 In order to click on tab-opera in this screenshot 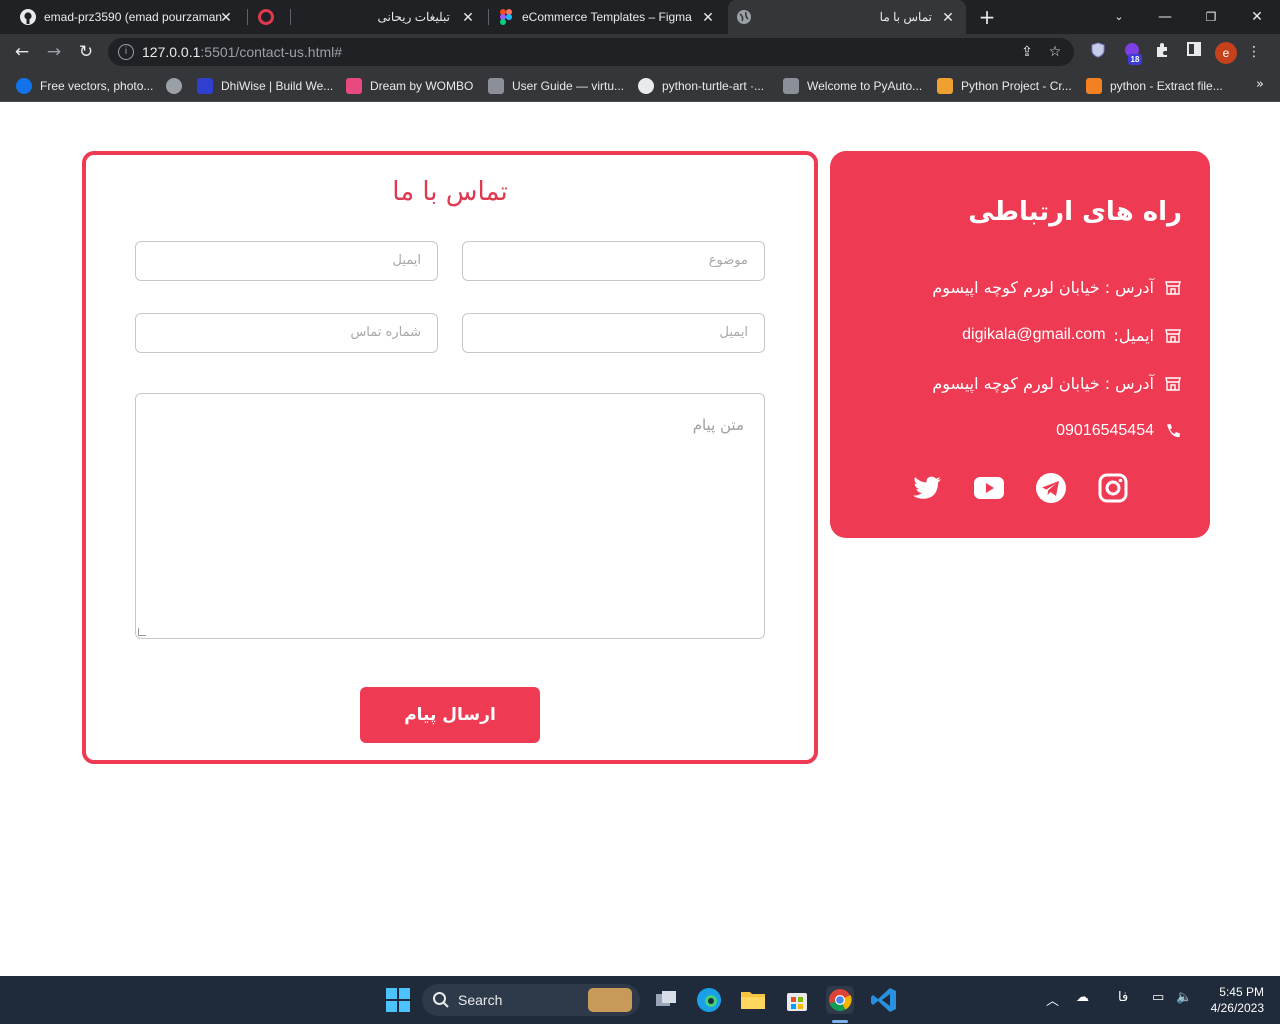, I will do `click(272, 17)`.